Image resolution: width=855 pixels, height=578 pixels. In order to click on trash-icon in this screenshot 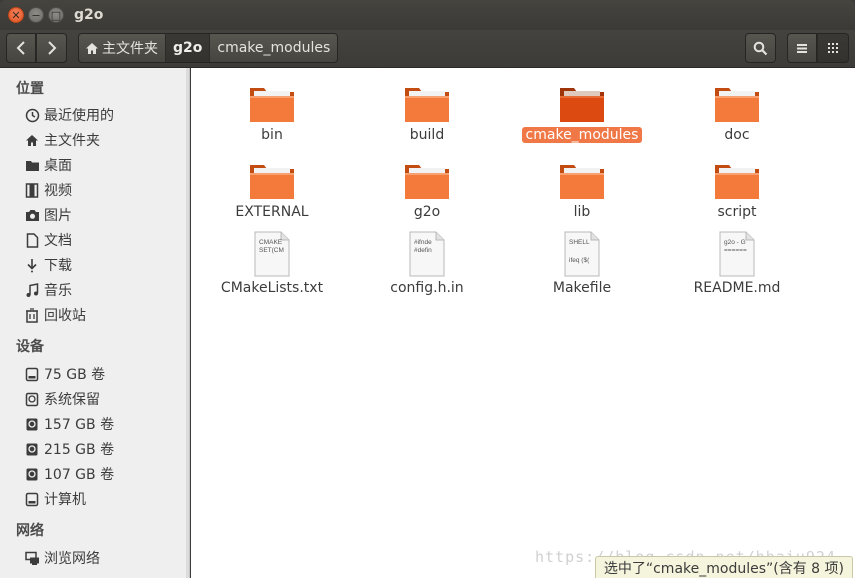, I will do `click(32, 315)`.